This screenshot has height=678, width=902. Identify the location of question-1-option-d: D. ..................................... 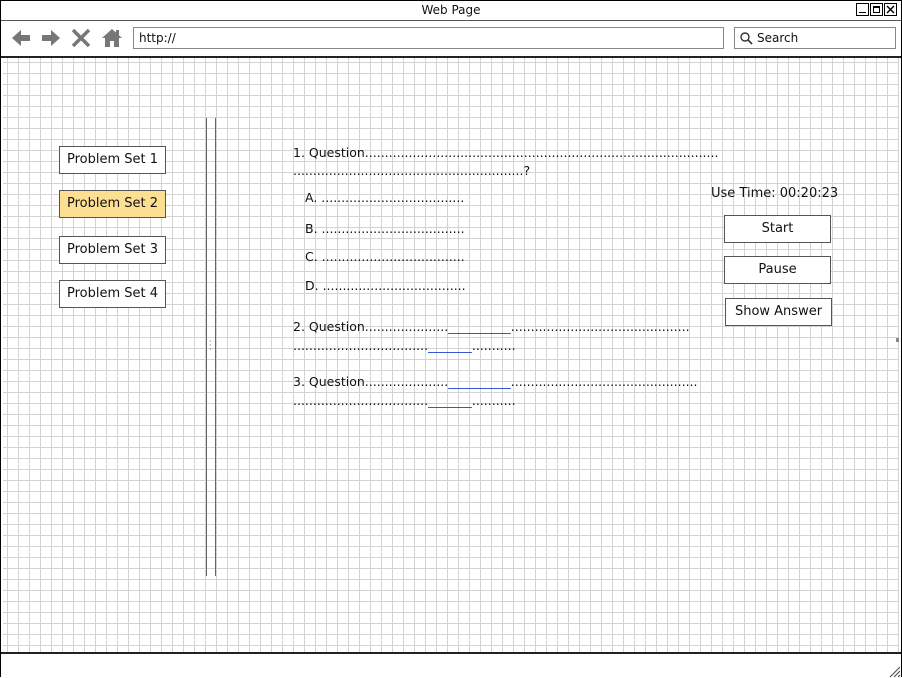
(385, 285).